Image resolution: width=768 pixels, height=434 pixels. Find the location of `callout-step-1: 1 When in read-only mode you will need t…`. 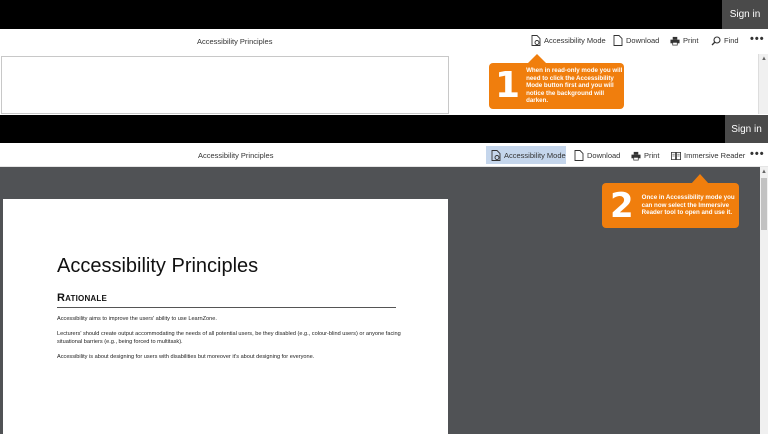

callout-step-1: 1 When in read-only mode you will need t… is located at coordinates (556, 86).